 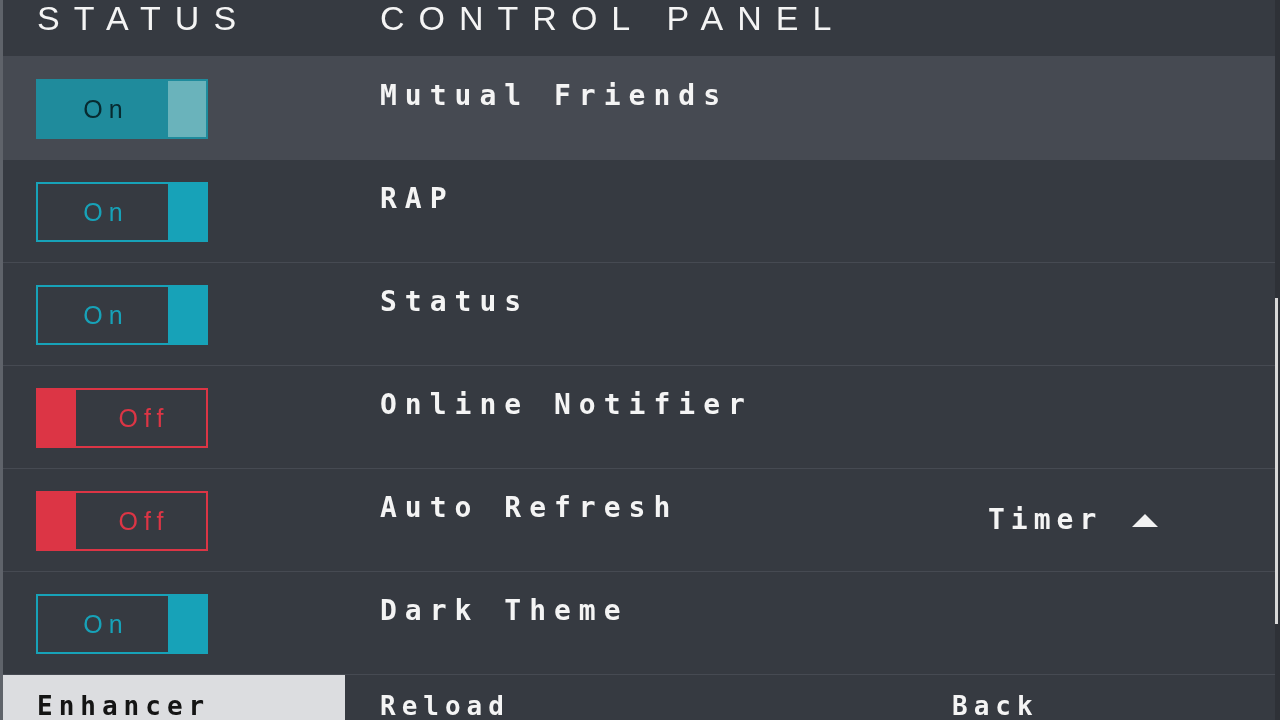 I want to click on footer-tab: Back, so click(x=1096, y=697).